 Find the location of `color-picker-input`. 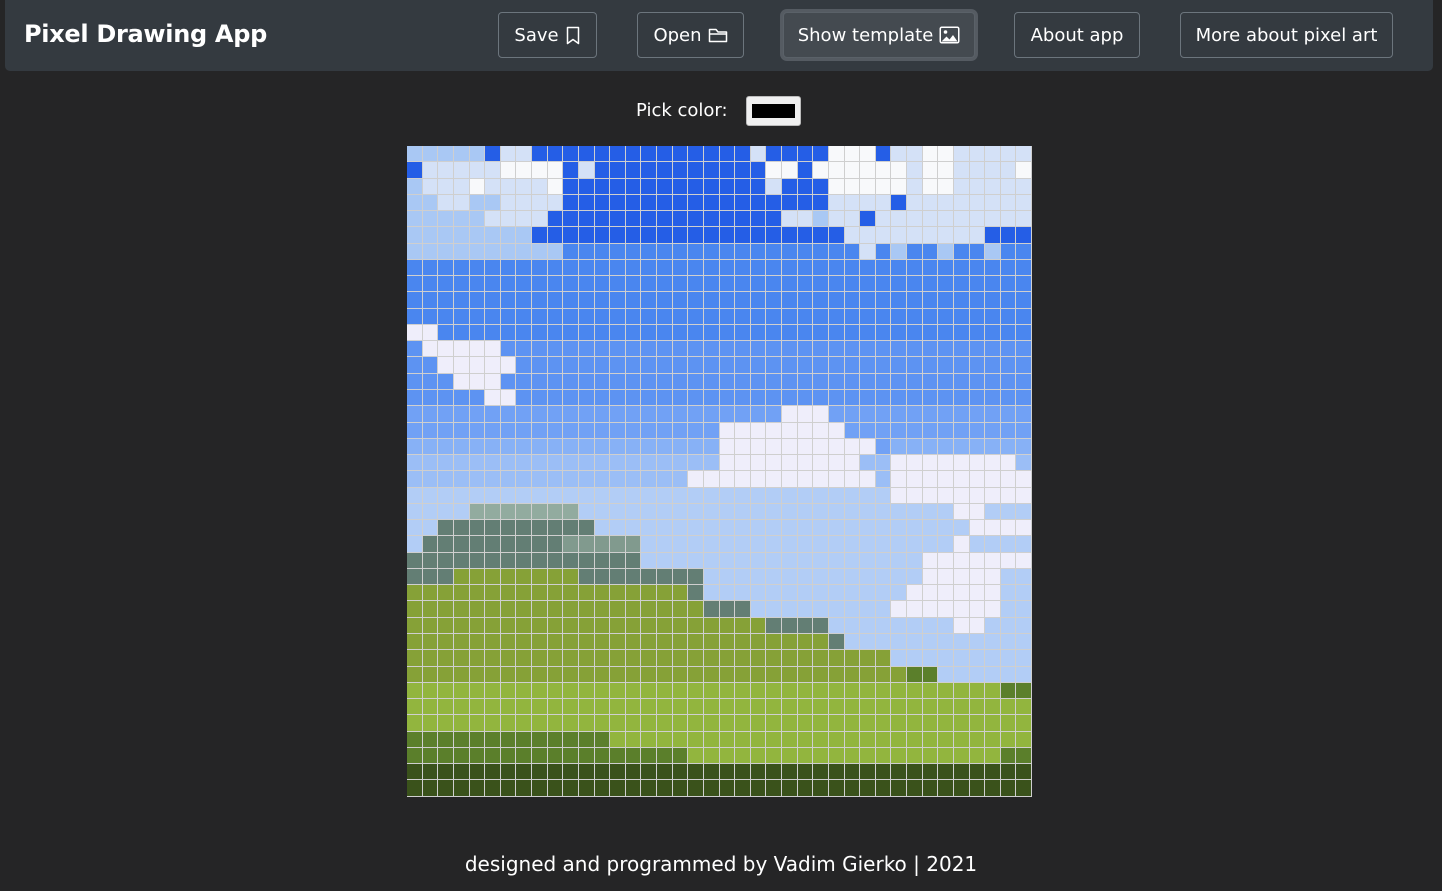

color-picker-input is located at coordinates (773, 111).